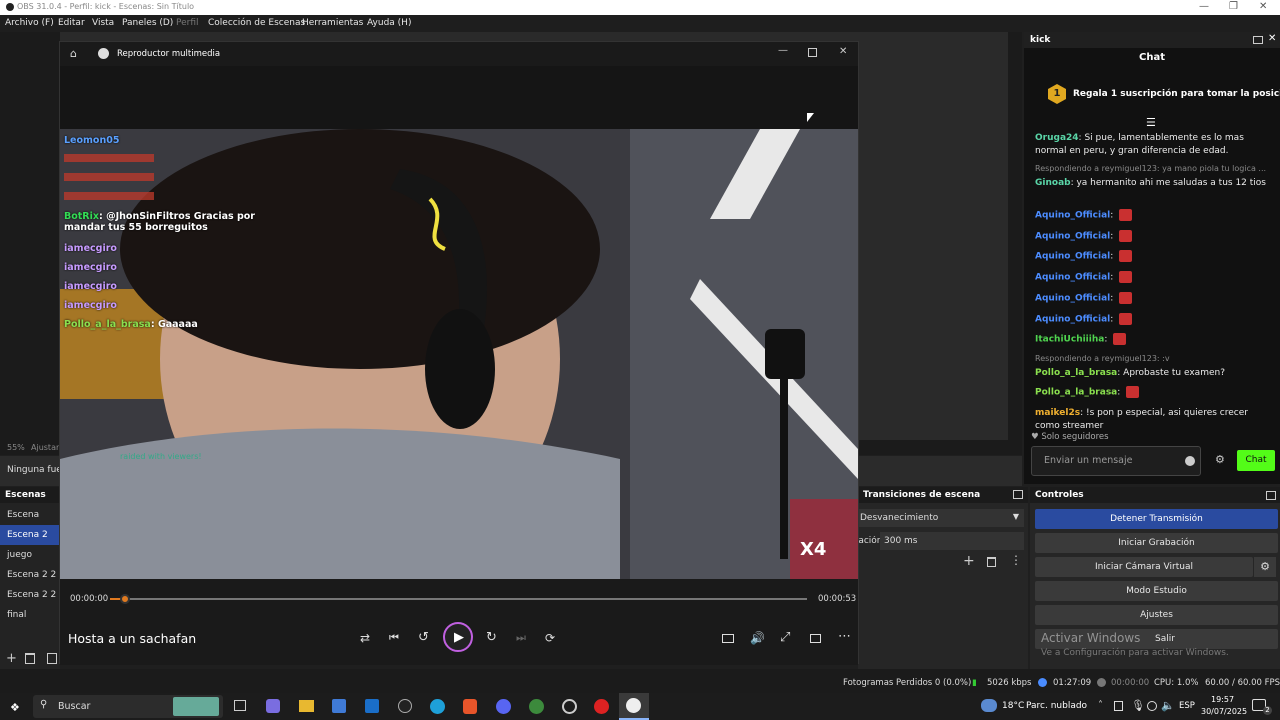 Image resolution: width=1280 pixels, height=720 pixels. What do you see at coordinates (1220, 459) in the screenshot?
I see `chat-settings-gear-icon: ⚙` at bounding box center [1220, 459].